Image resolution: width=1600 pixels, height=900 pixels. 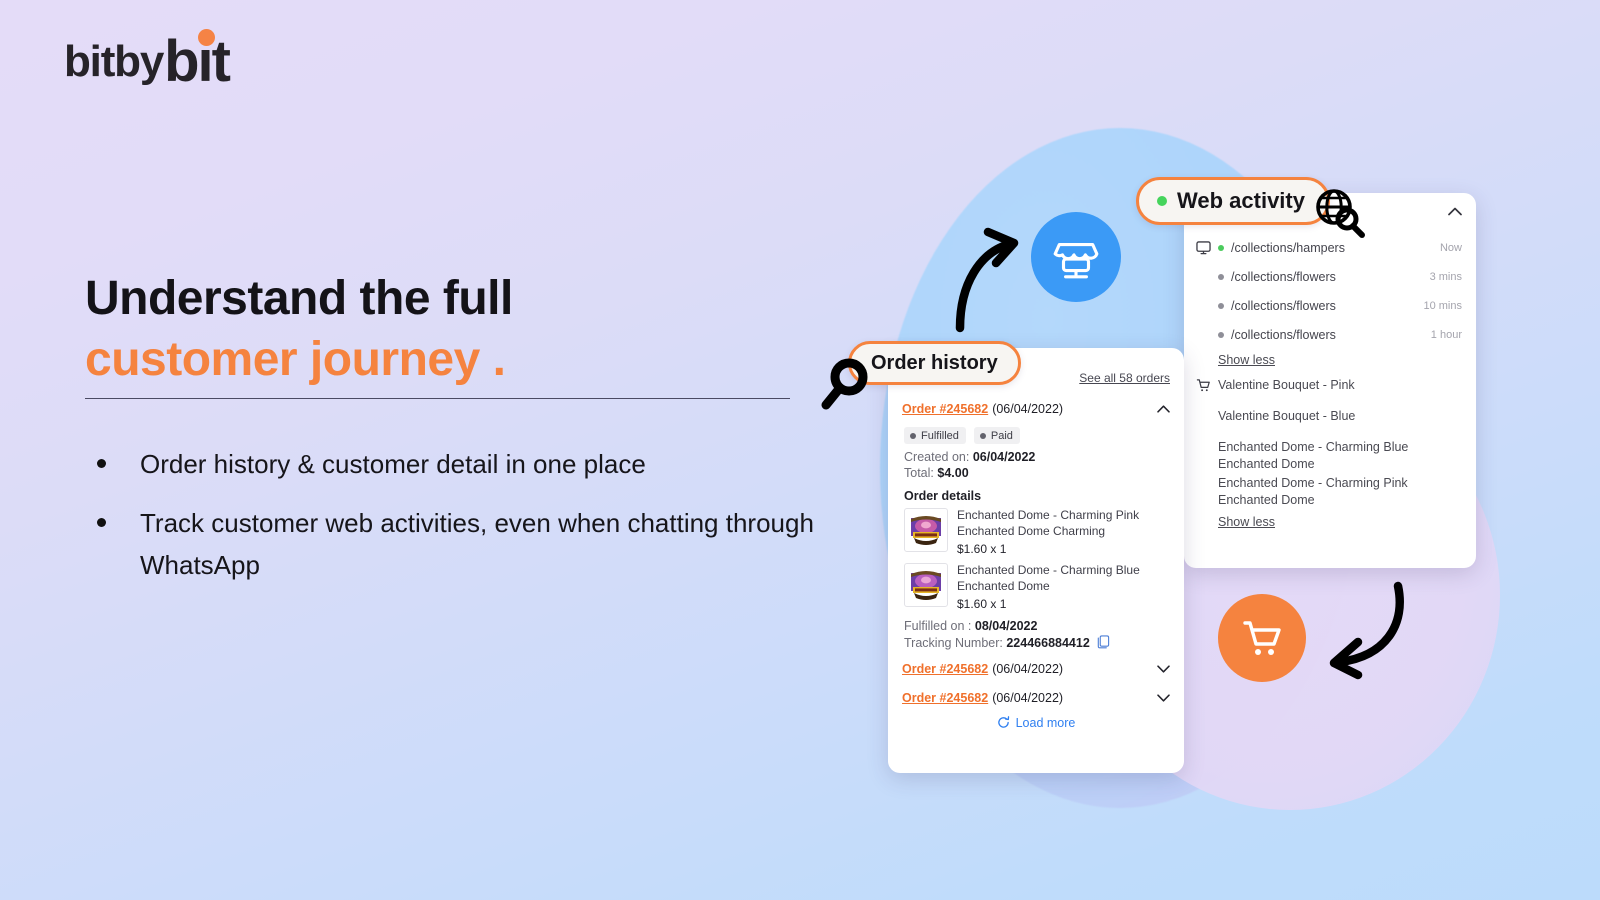 What do you see at coordinates (1001, 435) in the screenshot?
I see `status-badge-label: Paid` at bounding box center [1001, 435].